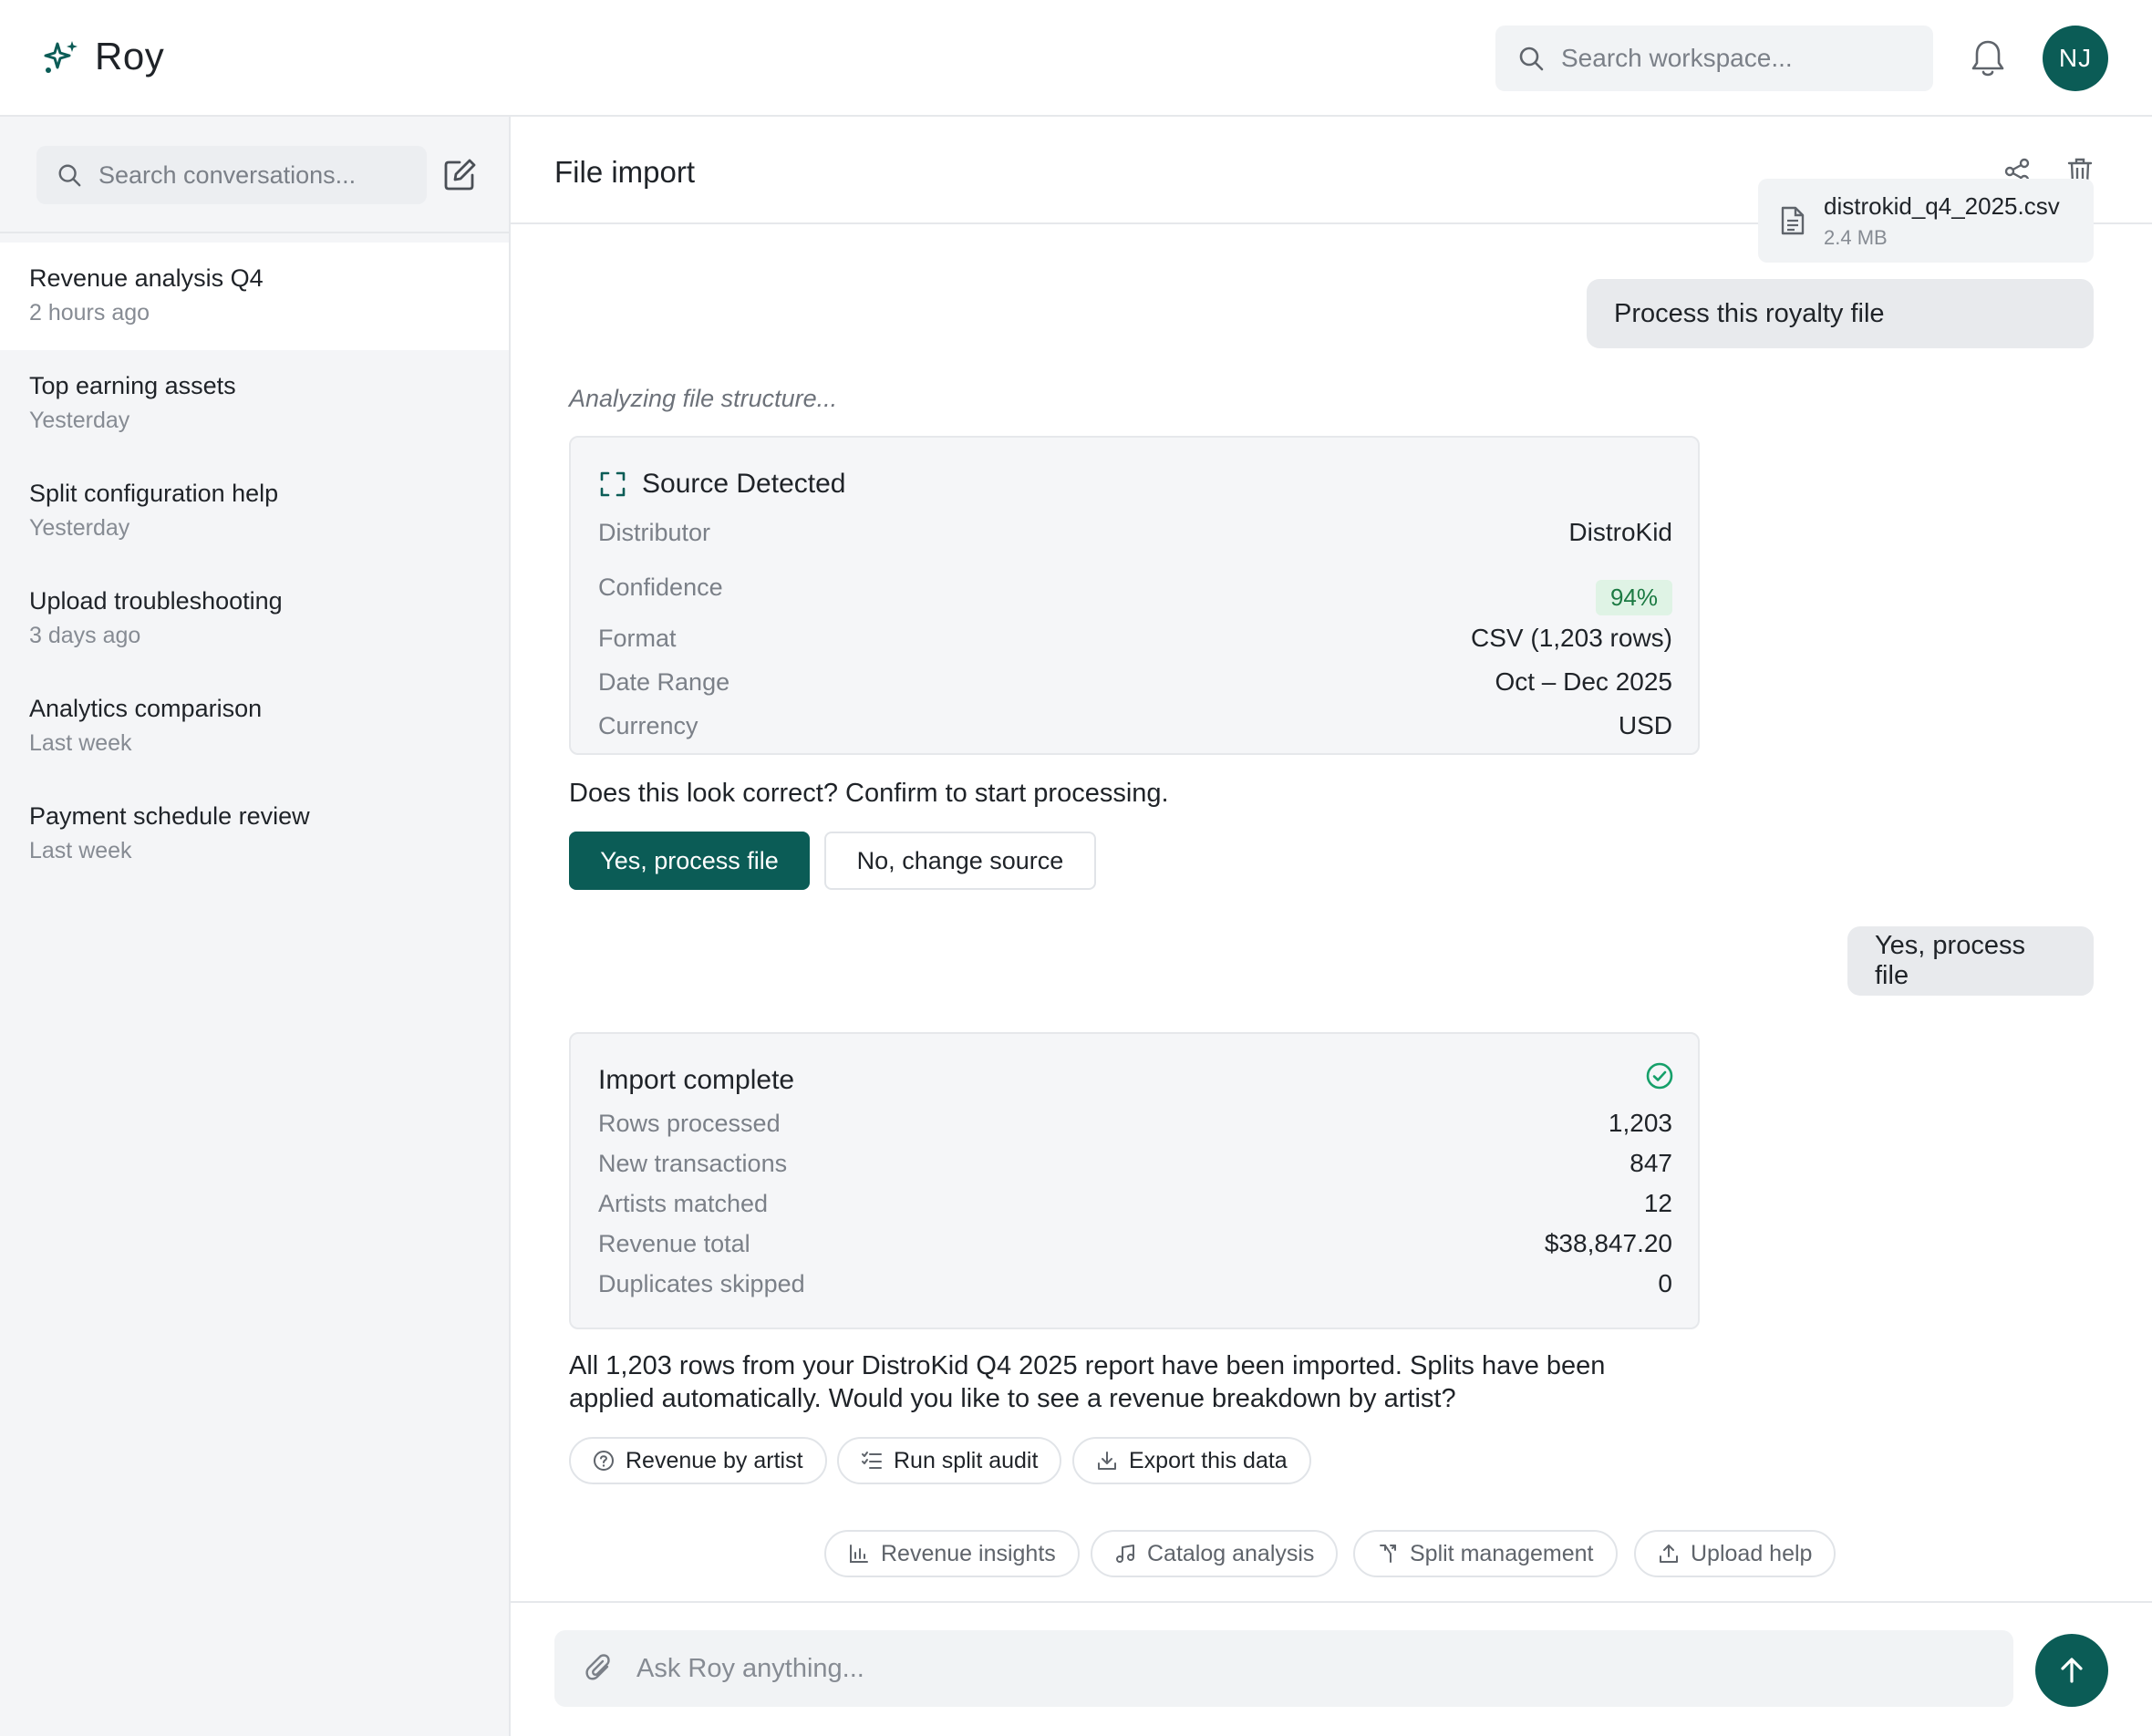 The image size is (2152, 1736). What do you see at coordinates (1657, 1203) in the screenshot?
I see `result-value: 12` at bounding box center [1657, 1203].